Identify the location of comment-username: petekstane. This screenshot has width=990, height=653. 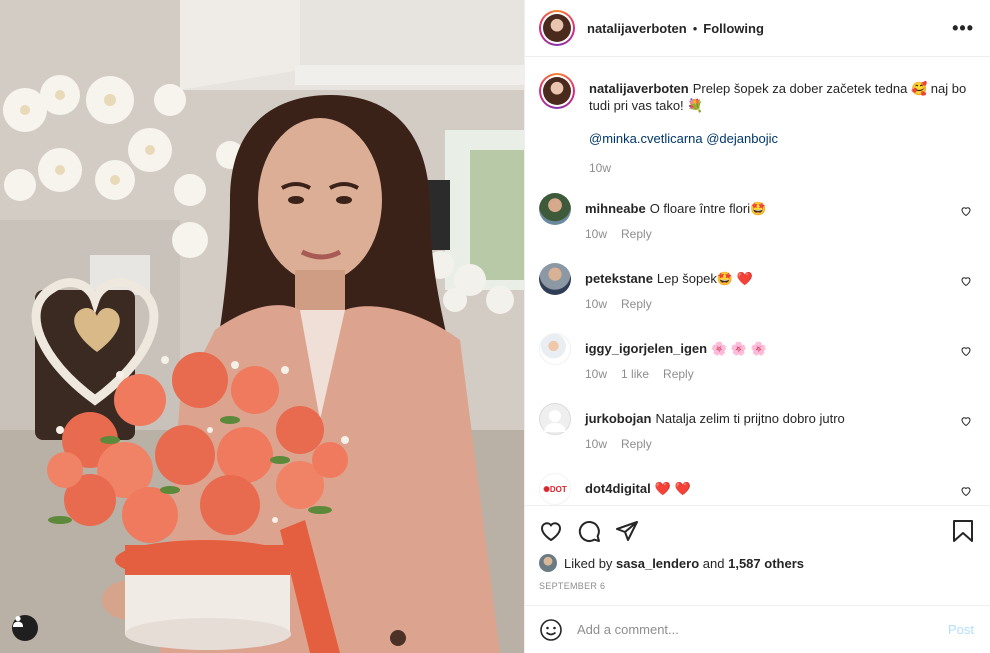
(619, 278).